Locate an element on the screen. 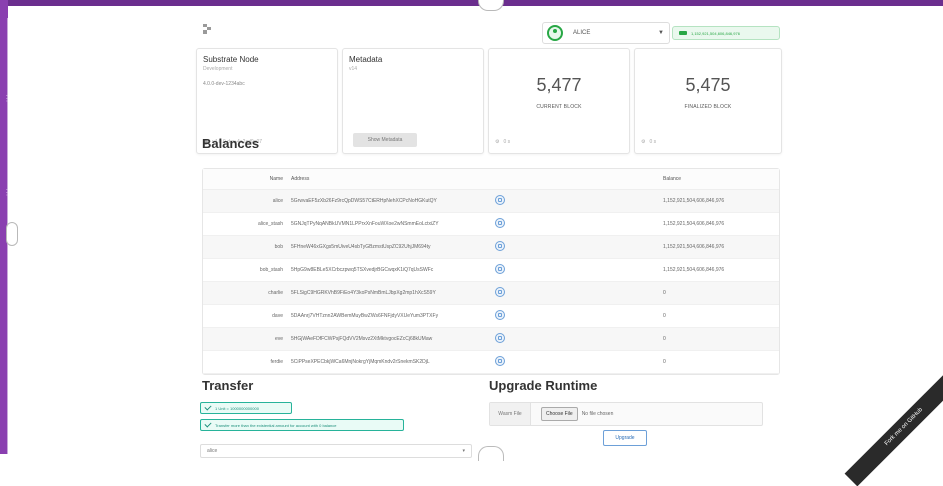  upgrade-runtime-heading: Upgrade Runtime is located at coordinates (543, 385).